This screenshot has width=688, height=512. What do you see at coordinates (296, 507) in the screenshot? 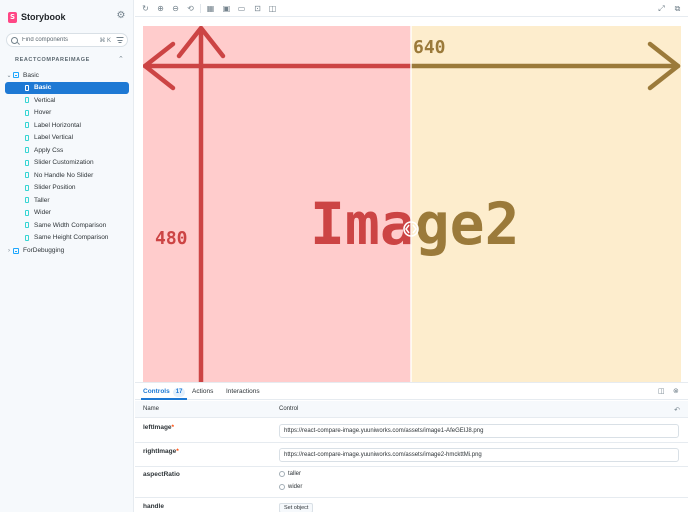
I see `set-object-button: Set object` at bounding box center [296, 507].